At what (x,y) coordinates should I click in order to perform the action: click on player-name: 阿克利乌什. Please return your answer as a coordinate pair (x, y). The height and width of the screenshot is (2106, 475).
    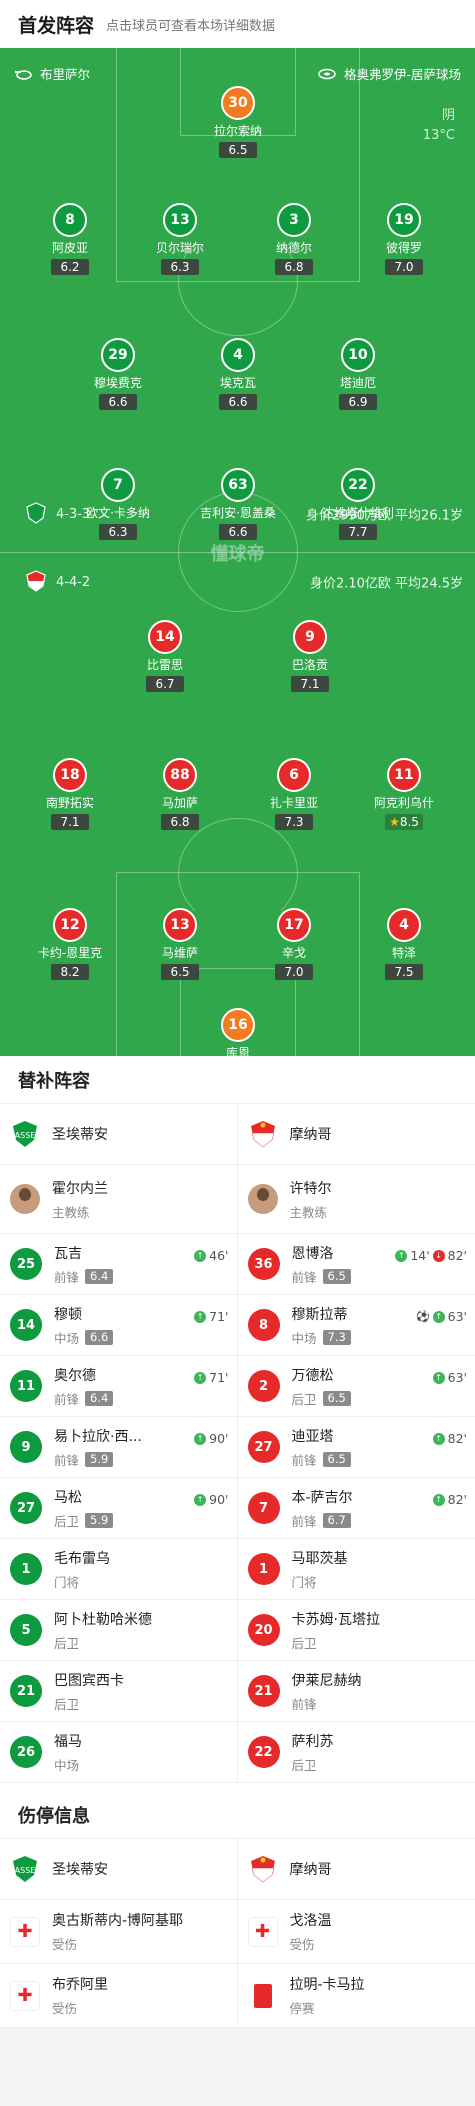
    Looking at the image, I should click on (403, 803).